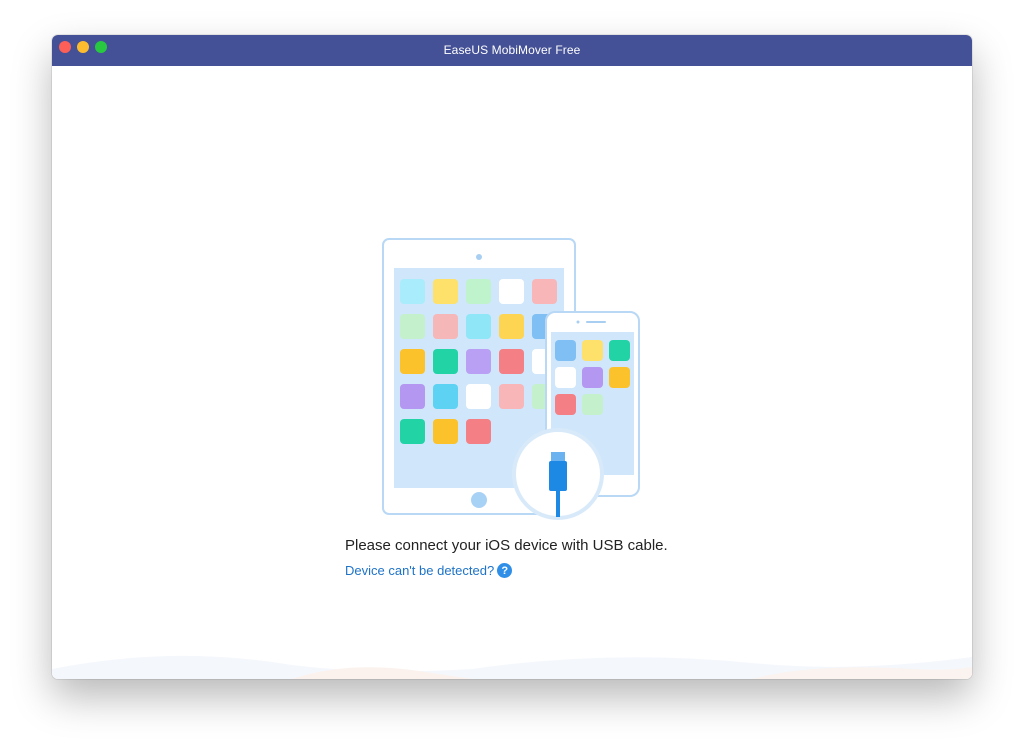  Describe the element at coordinates (505, 570) in the screenshot. I see `question-circle-icon: ?` at that location.